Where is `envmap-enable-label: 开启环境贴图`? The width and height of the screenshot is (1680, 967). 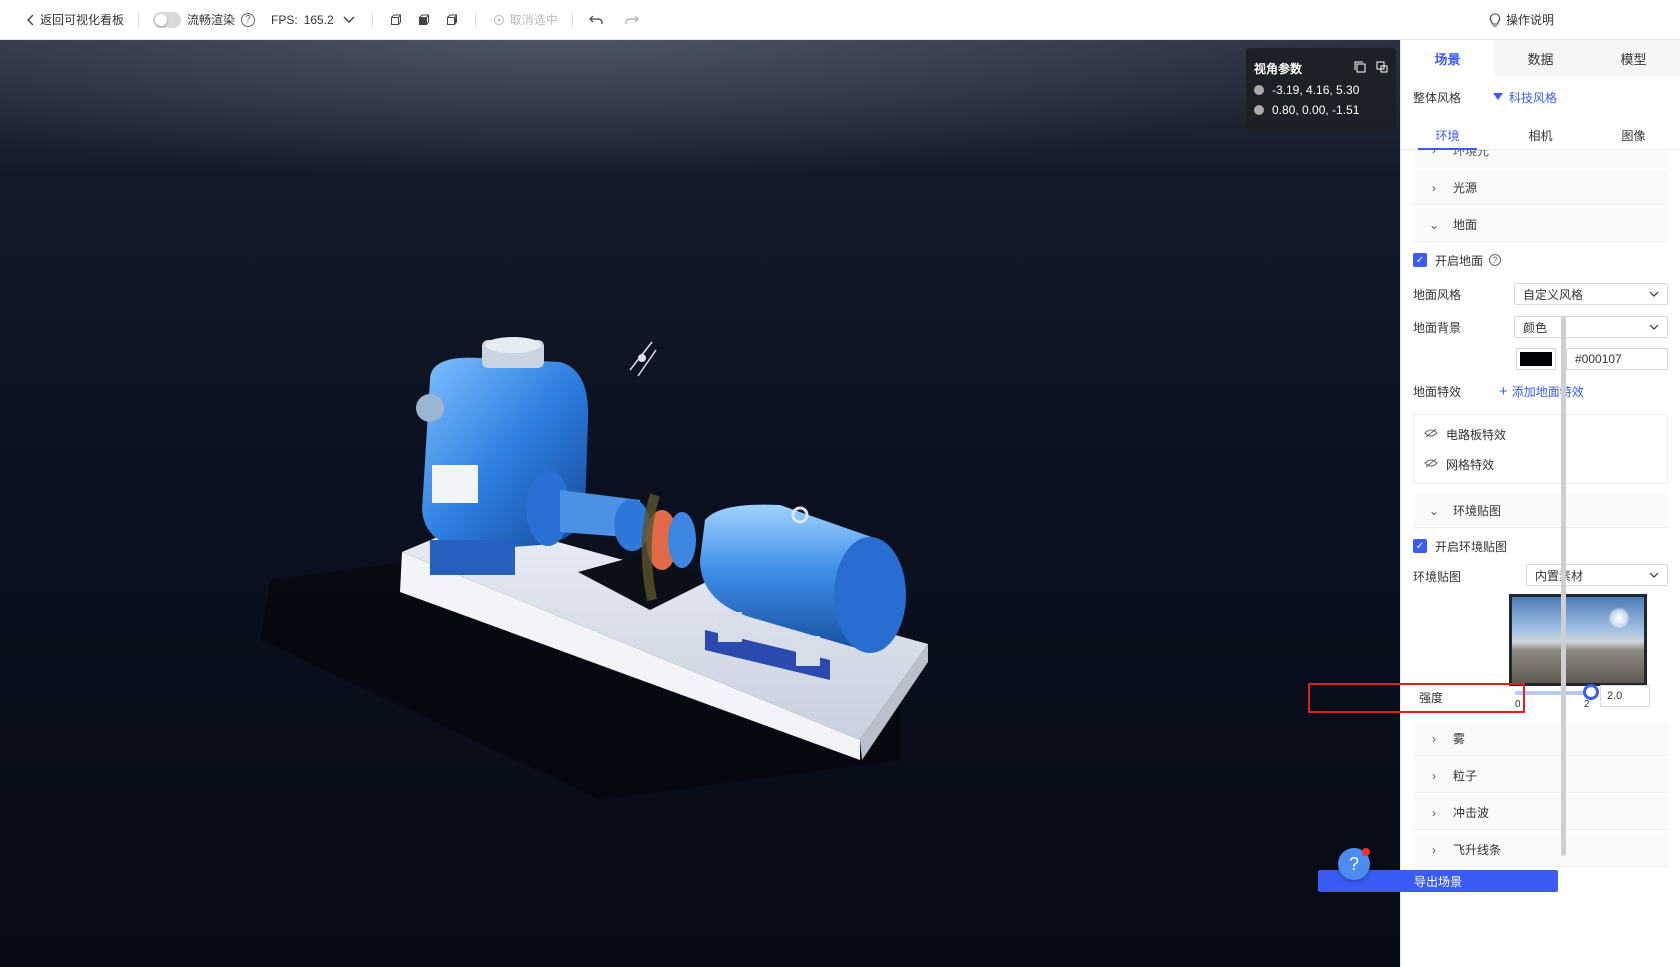 envmap-enable-label: 开启环境贴图 is located at coordinates (1471, 546).